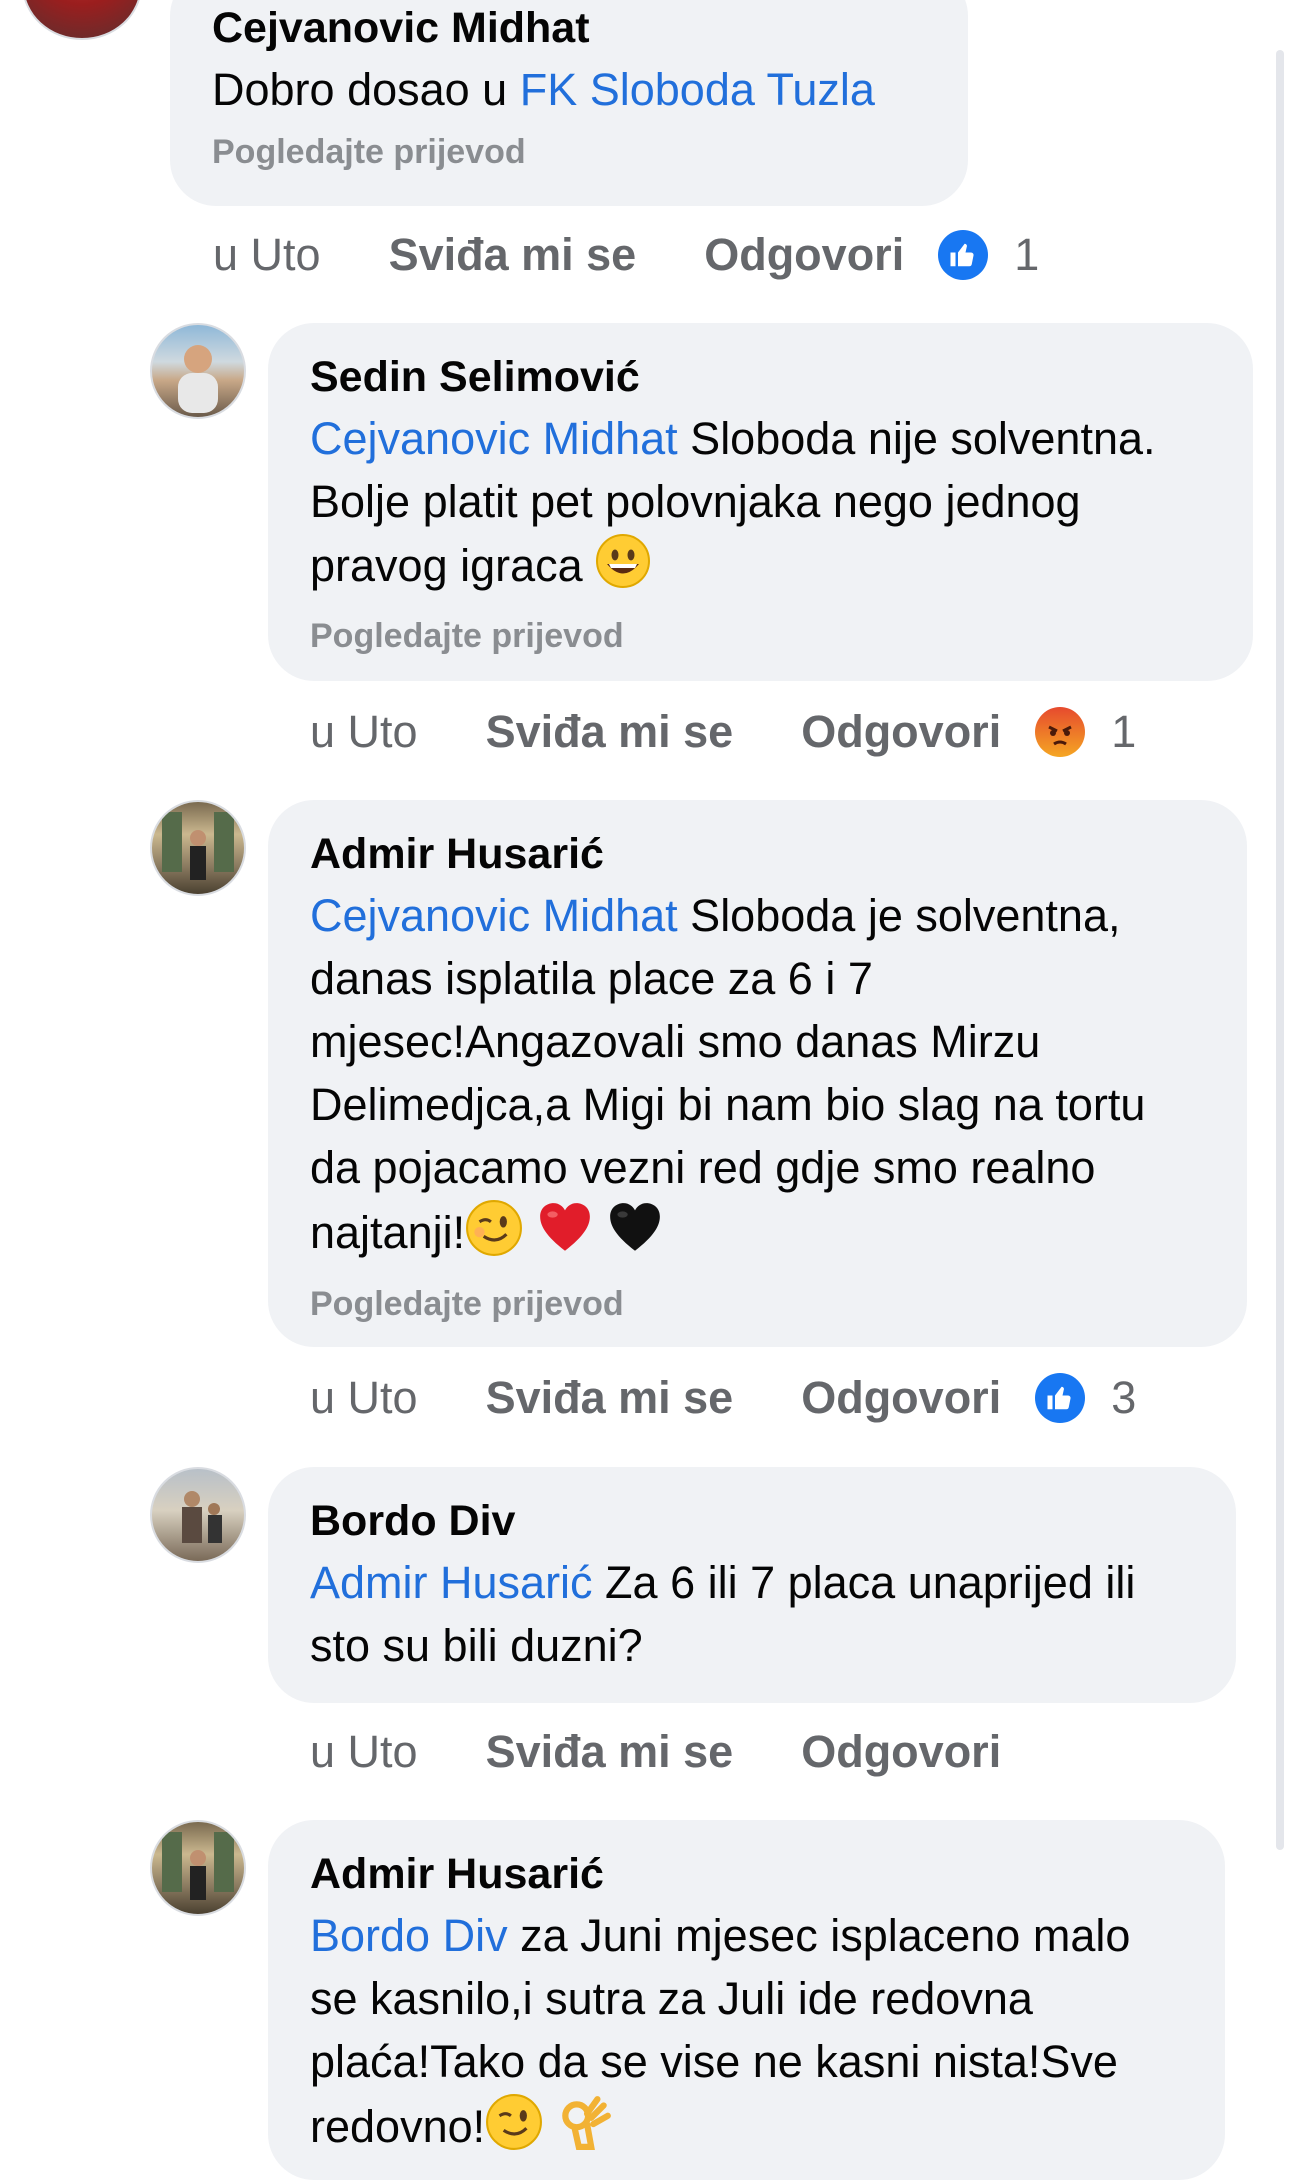  I want to click on angry-icon, so click(1060, 732).